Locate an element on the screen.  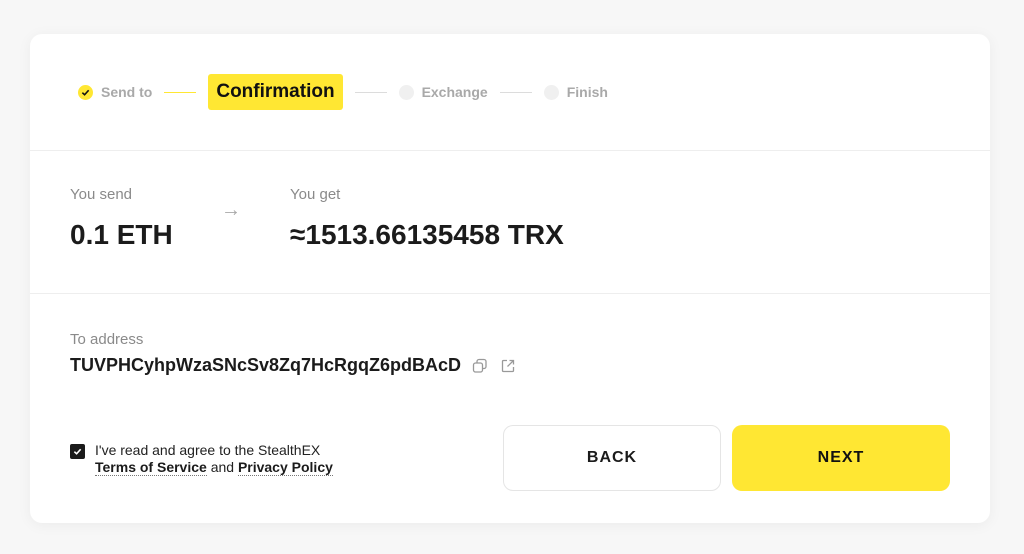
agreement-text: I've read and agree to the StealthEX is located at coordinates (208, 450).